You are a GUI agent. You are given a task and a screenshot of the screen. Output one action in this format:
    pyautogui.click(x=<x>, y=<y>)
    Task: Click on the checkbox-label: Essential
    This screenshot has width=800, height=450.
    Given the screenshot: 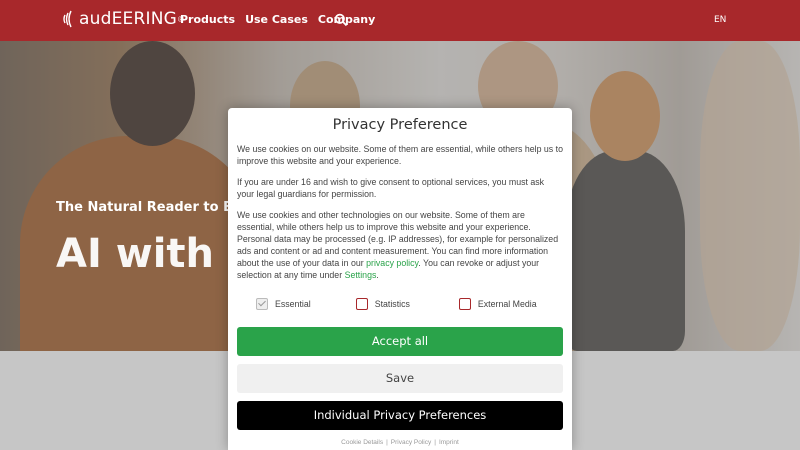 What is the action you would take?
    pyautogui.click(x=293, y=304)
    